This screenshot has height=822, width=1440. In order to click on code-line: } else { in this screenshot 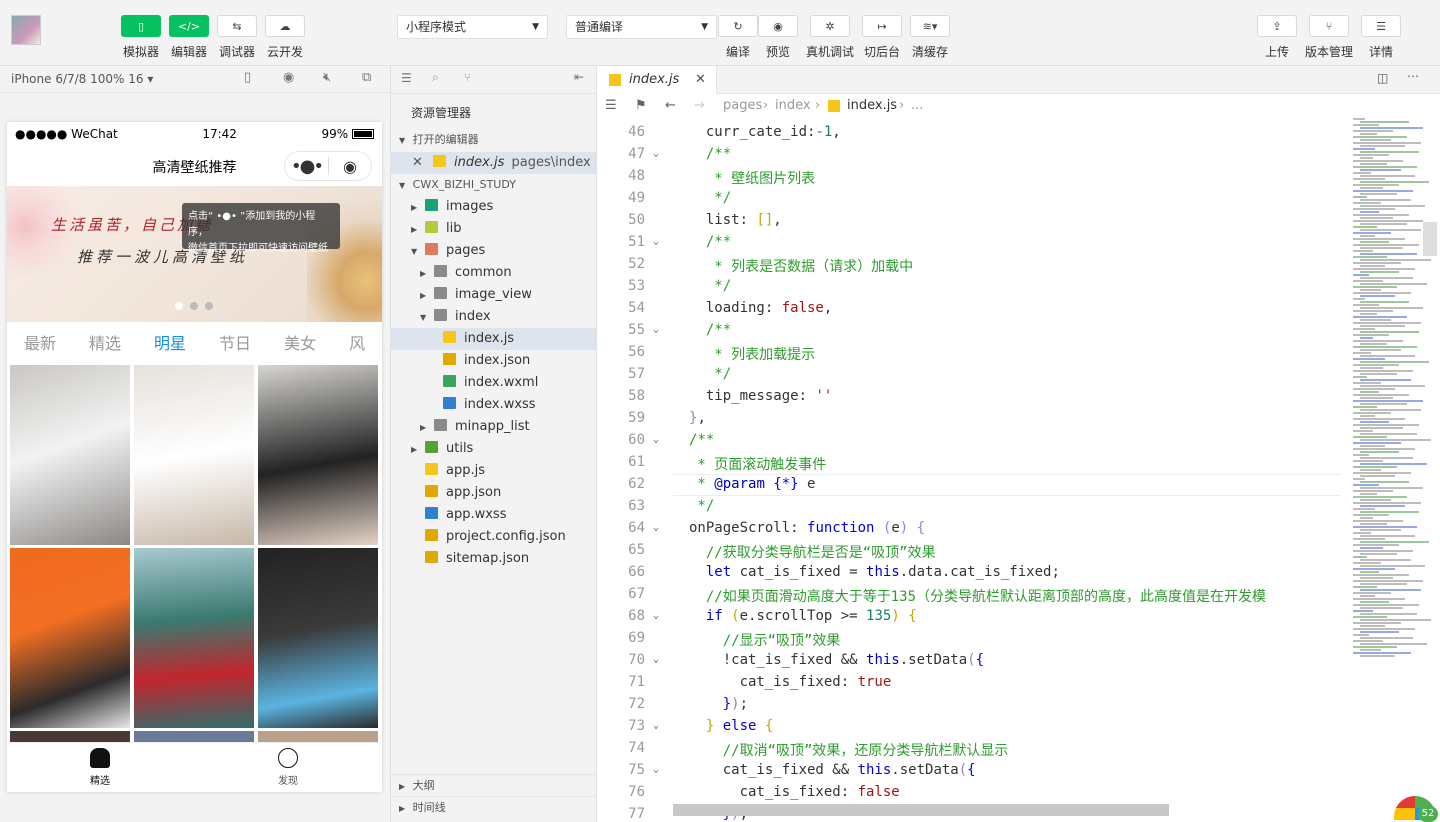, I will do `click(731, 726)`.